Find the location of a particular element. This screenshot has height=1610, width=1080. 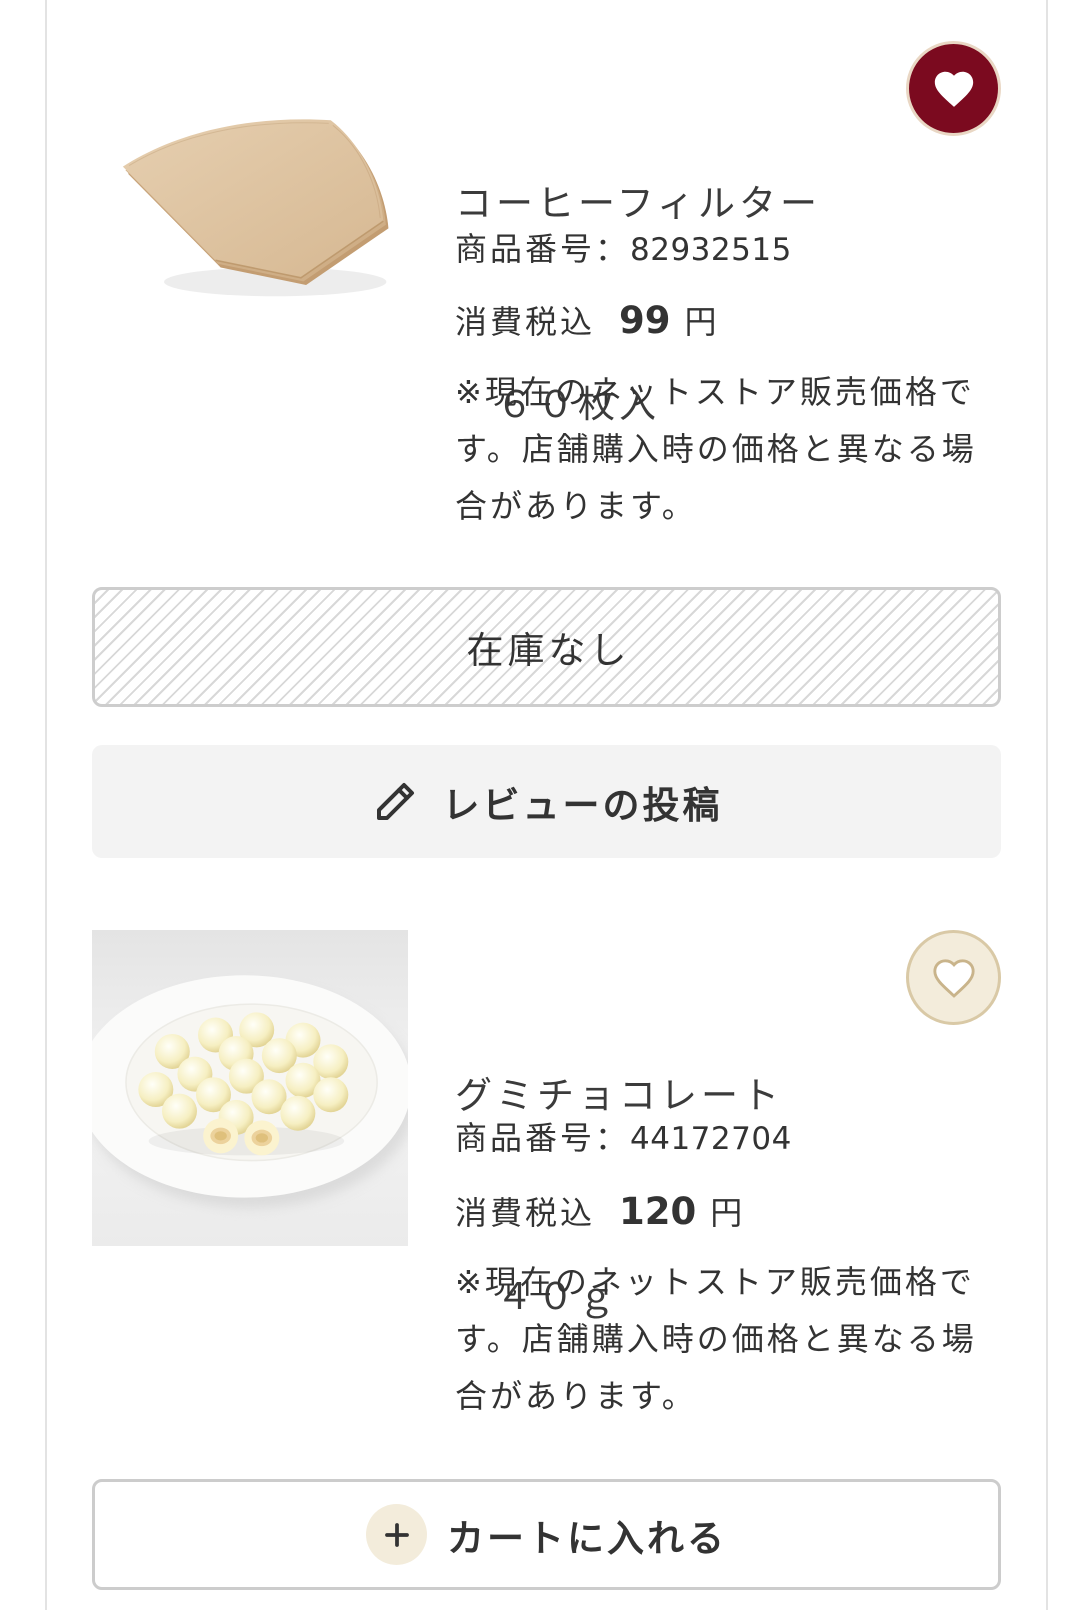

price-row: 消費税込 99 円 is located at coordinates (586, 321).